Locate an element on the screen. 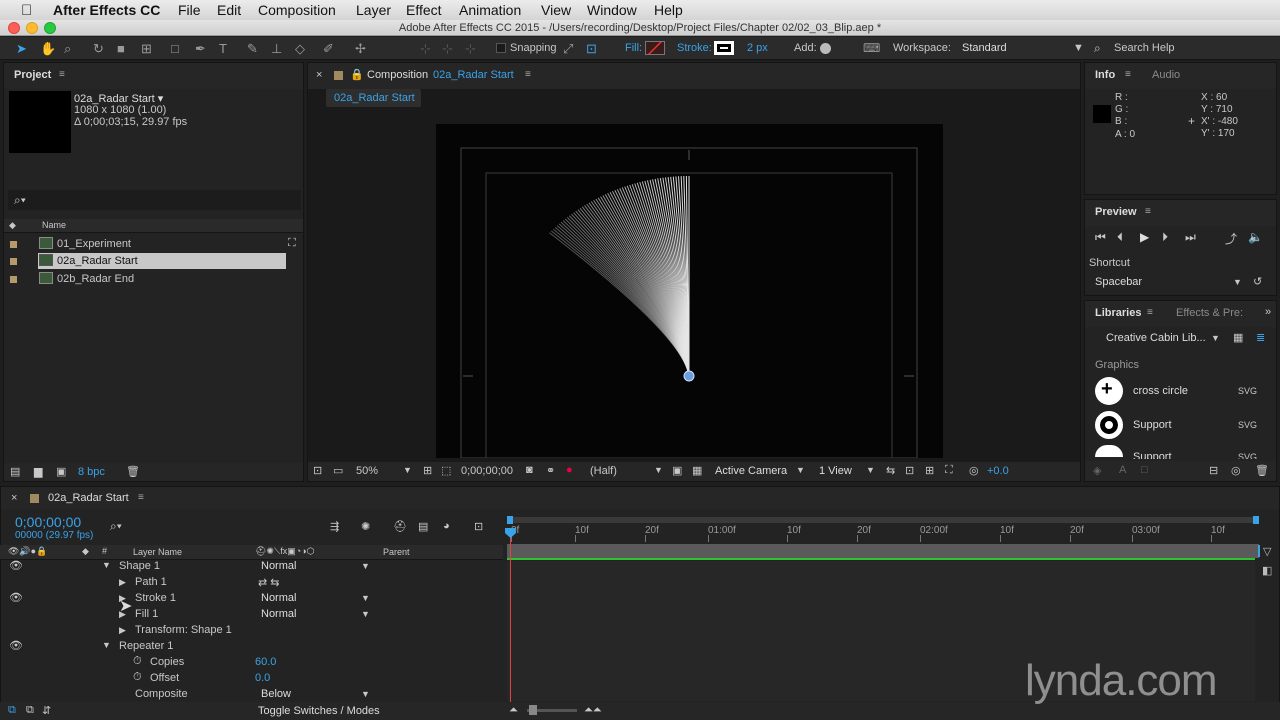 Image resolution: width=1280 pixels, height=720 pixels. frame-blending-icon: ▤ is located at coordinates (423, 526).